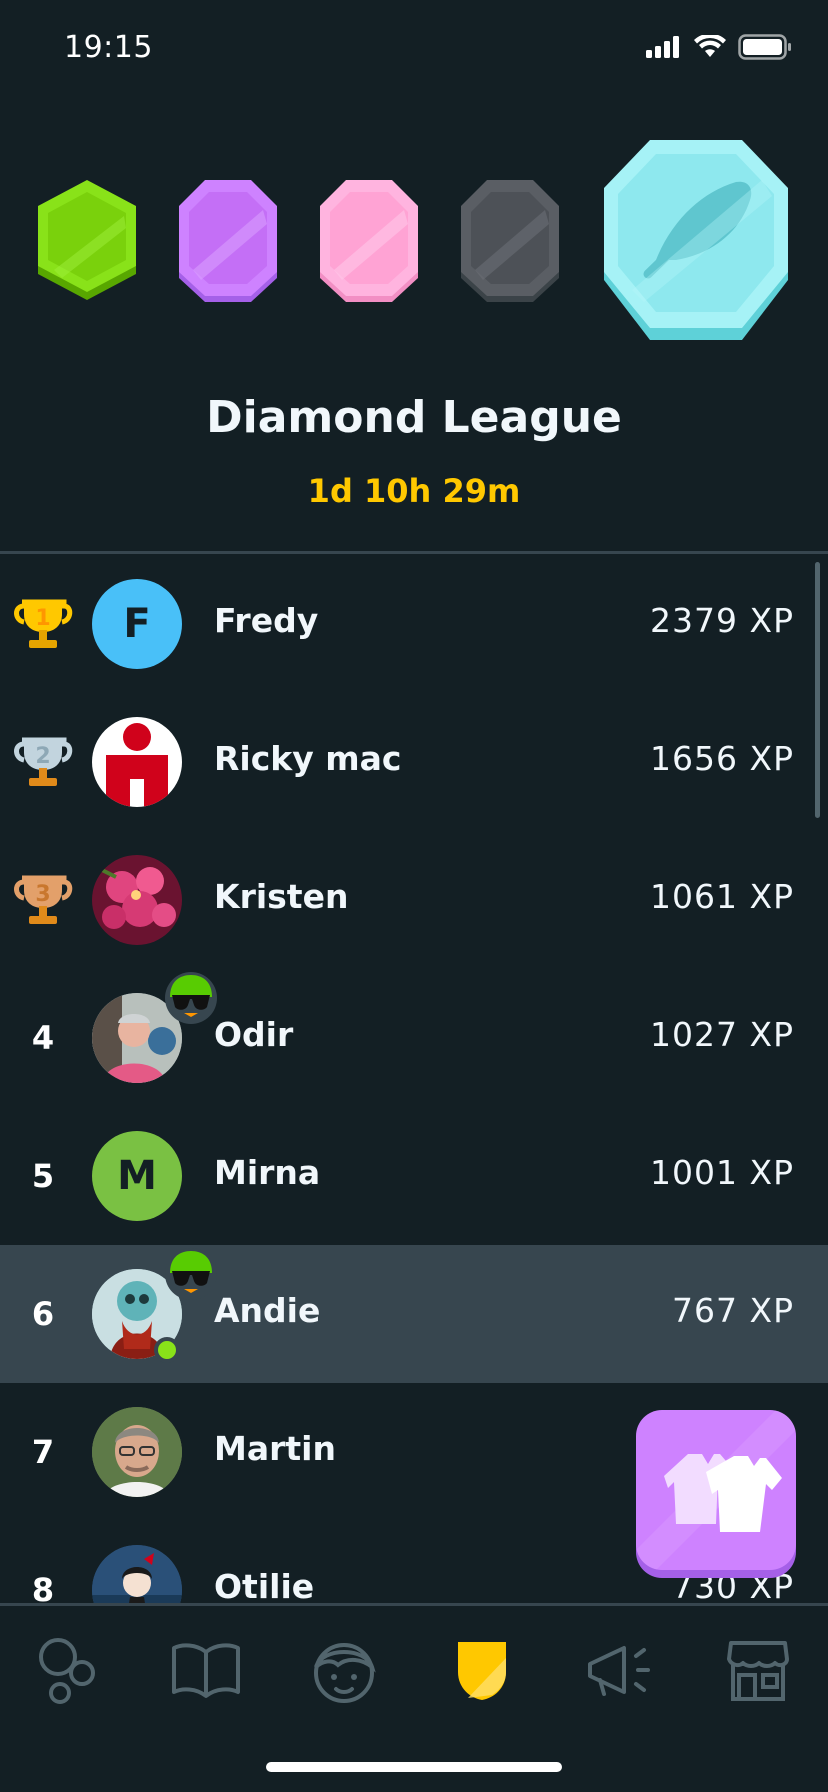  I want to click on leaderboard-row: 5 M Mirna 1001 XP, so click(414, 1176).